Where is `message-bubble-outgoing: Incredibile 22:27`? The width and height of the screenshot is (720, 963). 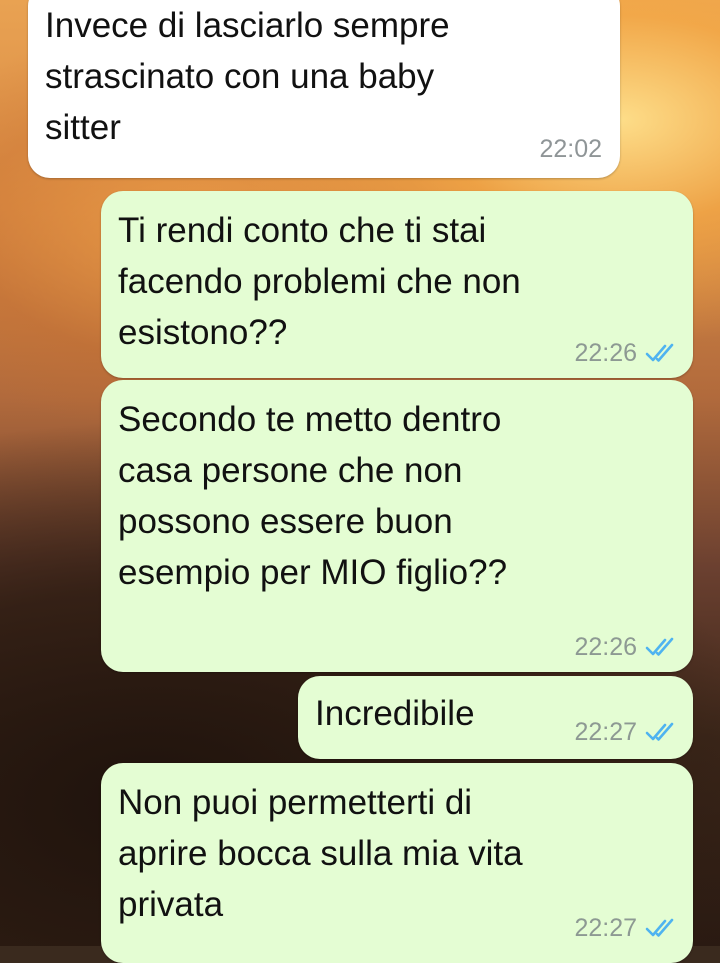
message-bubble-outgoing: Incredibile 22:27 is located at coordinates (495, 717).